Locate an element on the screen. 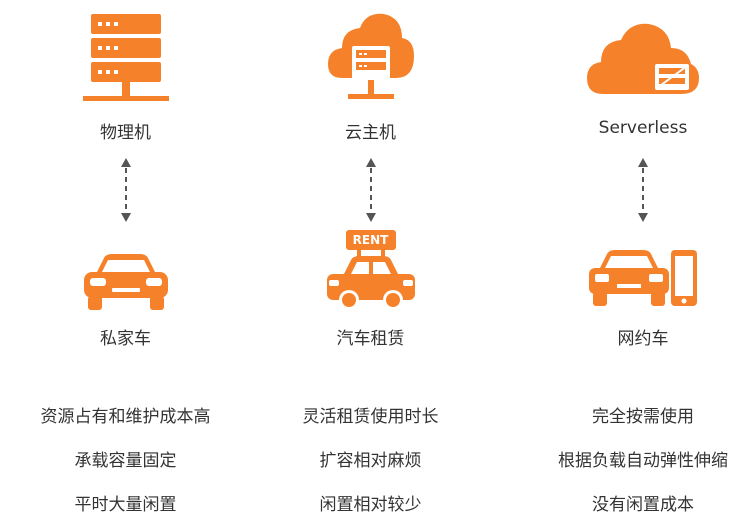 The image size is (753, 519). description-line: 没有闲置成本 is located at coordinates (643, 505).